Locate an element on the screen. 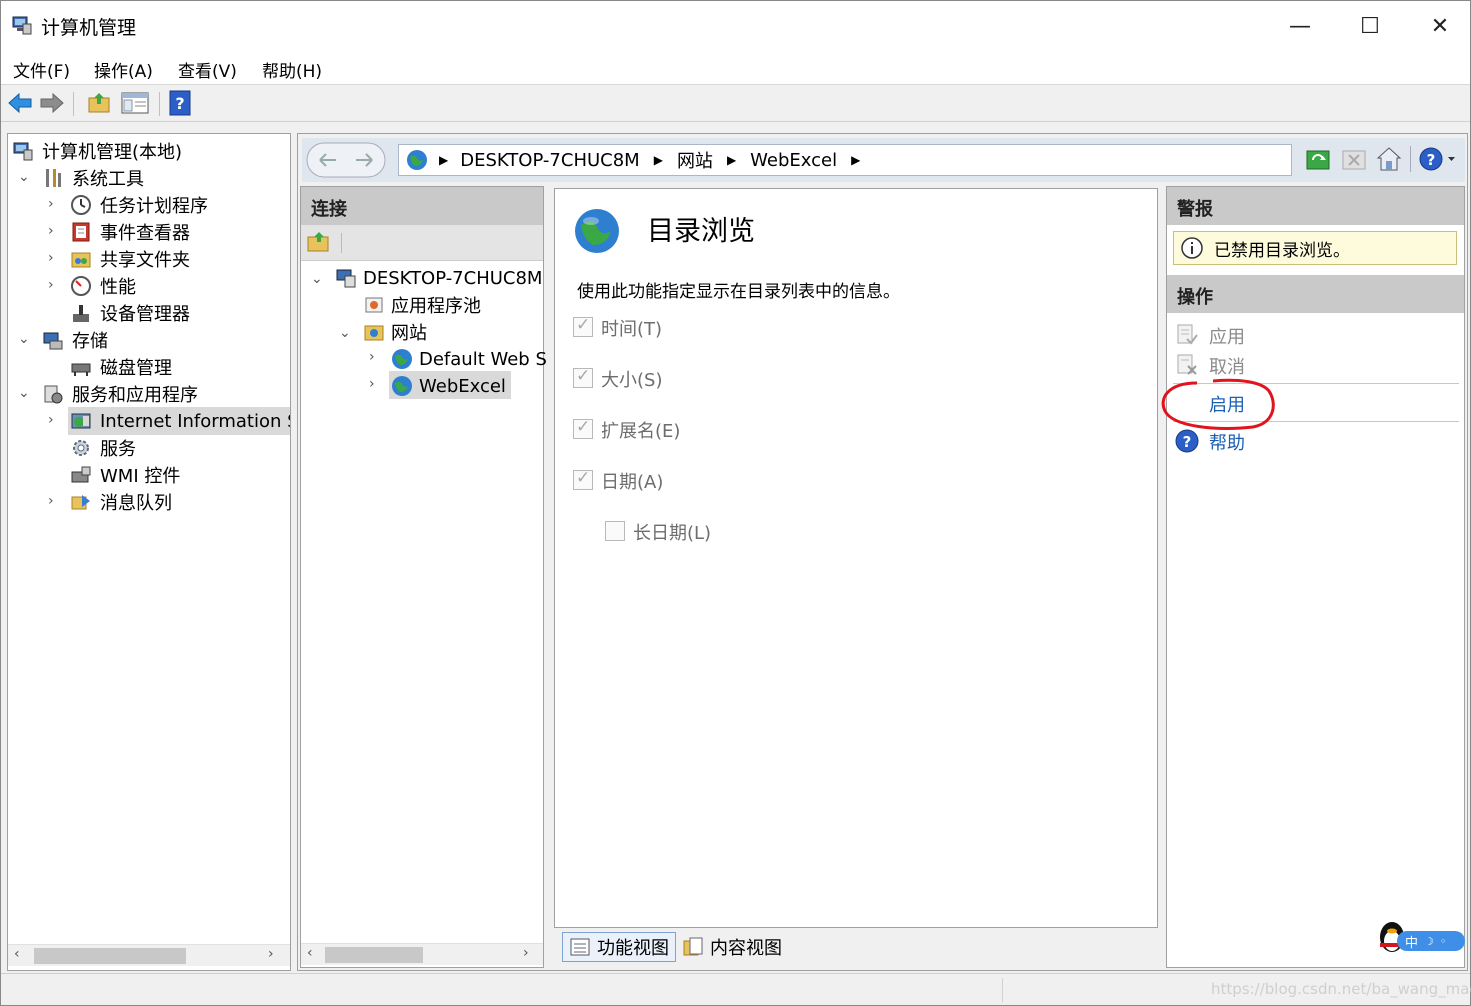 The image size is (1471, 1006). tab-content-view: 内容视图 is located at coordinates (732, 947).